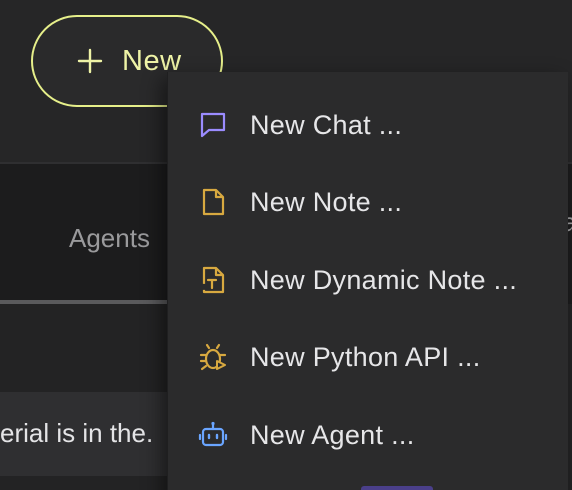  I want to click on chat-bubble-icon, so click(213, 125).